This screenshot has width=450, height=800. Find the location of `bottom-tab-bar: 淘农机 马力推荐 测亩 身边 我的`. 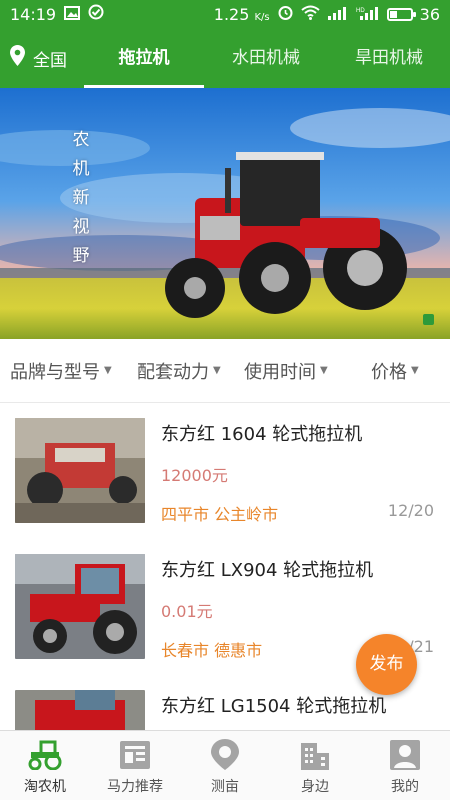

bottom-tab-bar: 淘农机 马力推荐 测亩 身边 我的 is located at coordinates (225, 765).